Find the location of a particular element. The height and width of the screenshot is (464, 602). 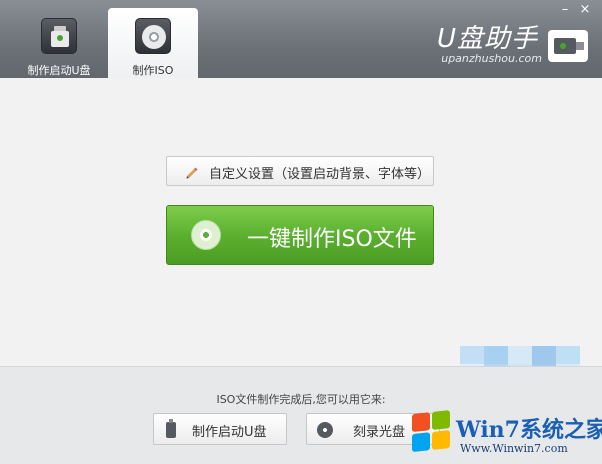

tab-make-usb: 制作启动U盘 is located at coordinates (59, 43).